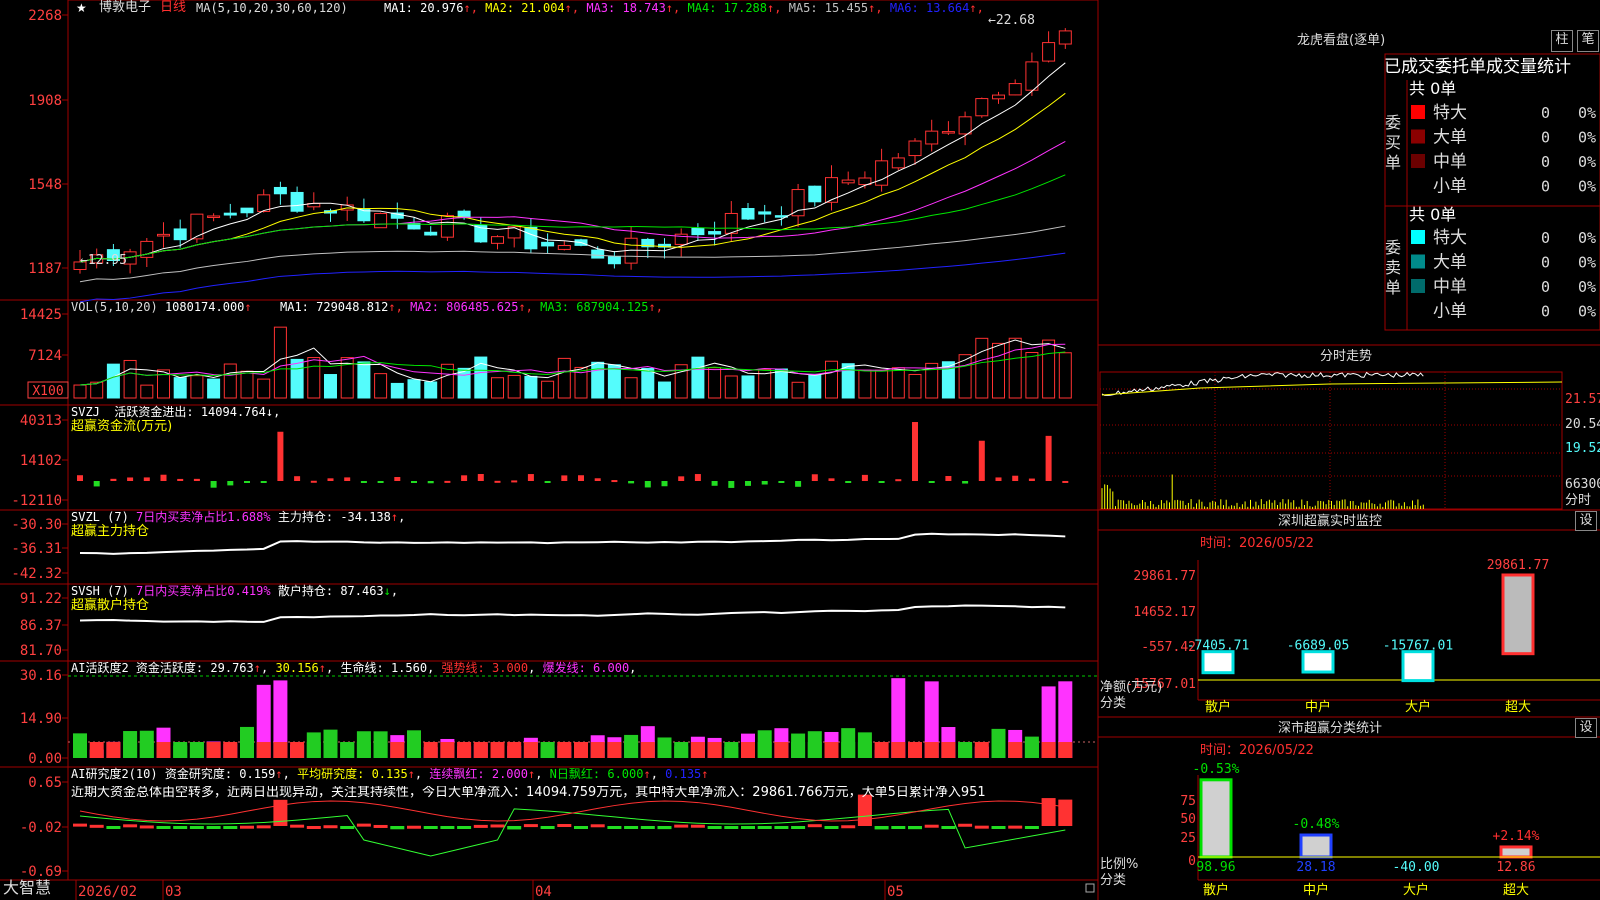 The image size is (1600, 900). Describe the element at coordinates (525, 8) in the screenshot. I see `ma-value: MA2: 21.004` at that location.